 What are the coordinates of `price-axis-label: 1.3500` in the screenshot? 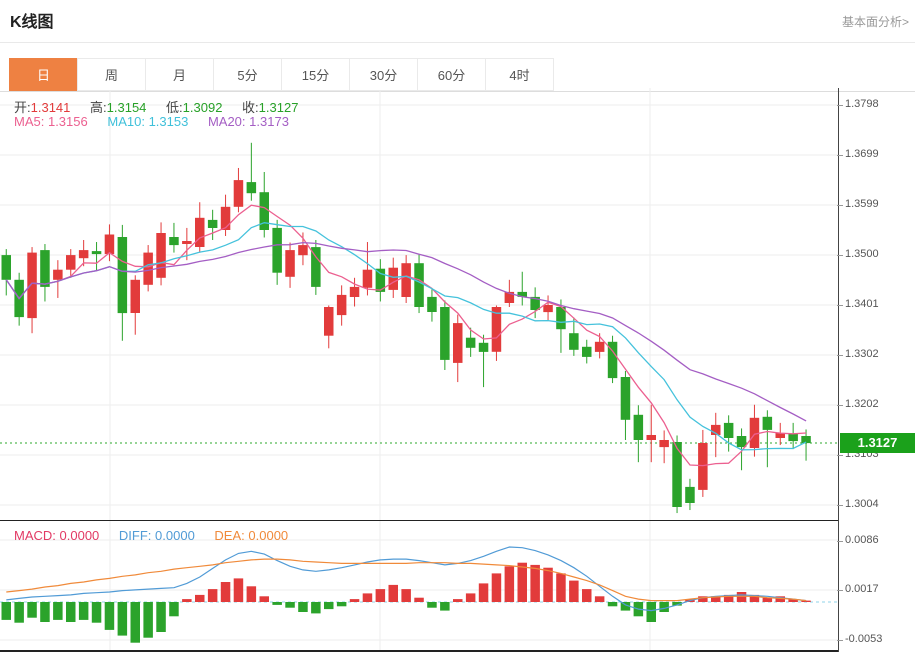 It's located at (872, 254).